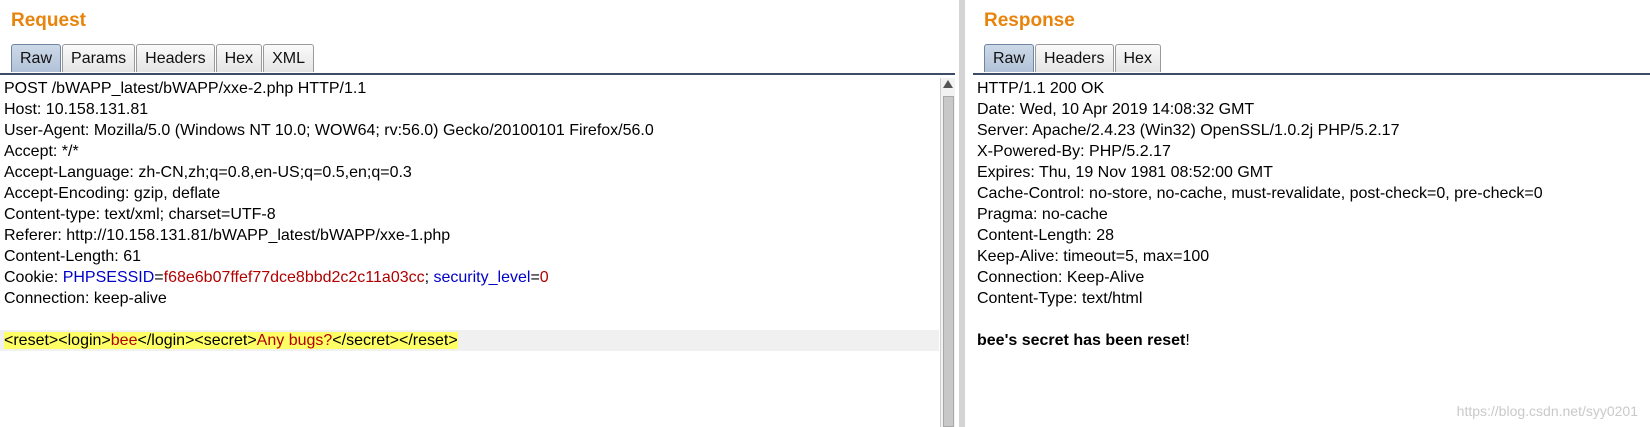 The image size is (1650, 427). I want to click on response-line: HTTP/1.1 200 OK, so click(1041, 88).